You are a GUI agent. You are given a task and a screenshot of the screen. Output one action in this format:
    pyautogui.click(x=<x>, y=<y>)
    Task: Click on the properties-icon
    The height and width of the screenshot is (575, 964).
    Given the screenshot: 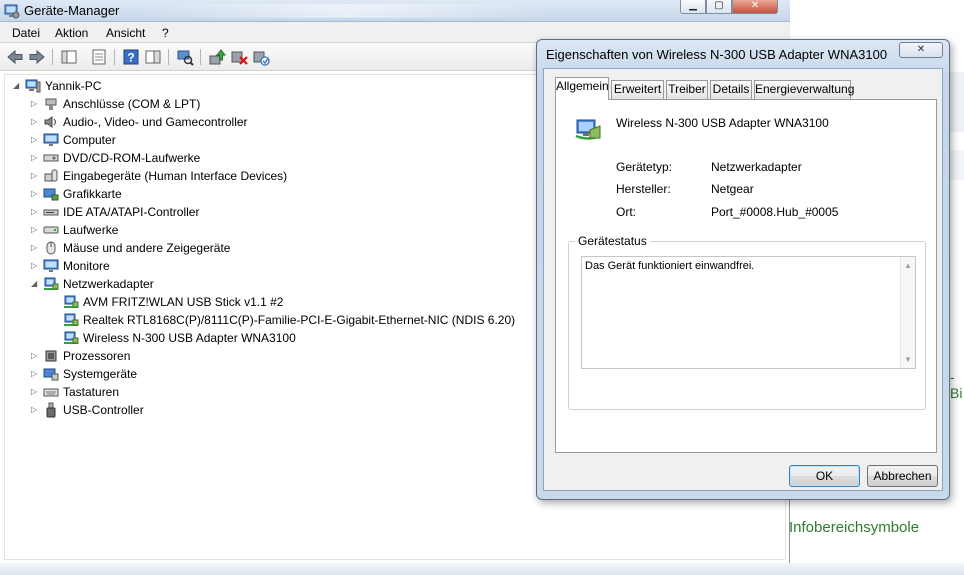 What is the action you would take?
    pyautogui.click(x=99, y=57)
    